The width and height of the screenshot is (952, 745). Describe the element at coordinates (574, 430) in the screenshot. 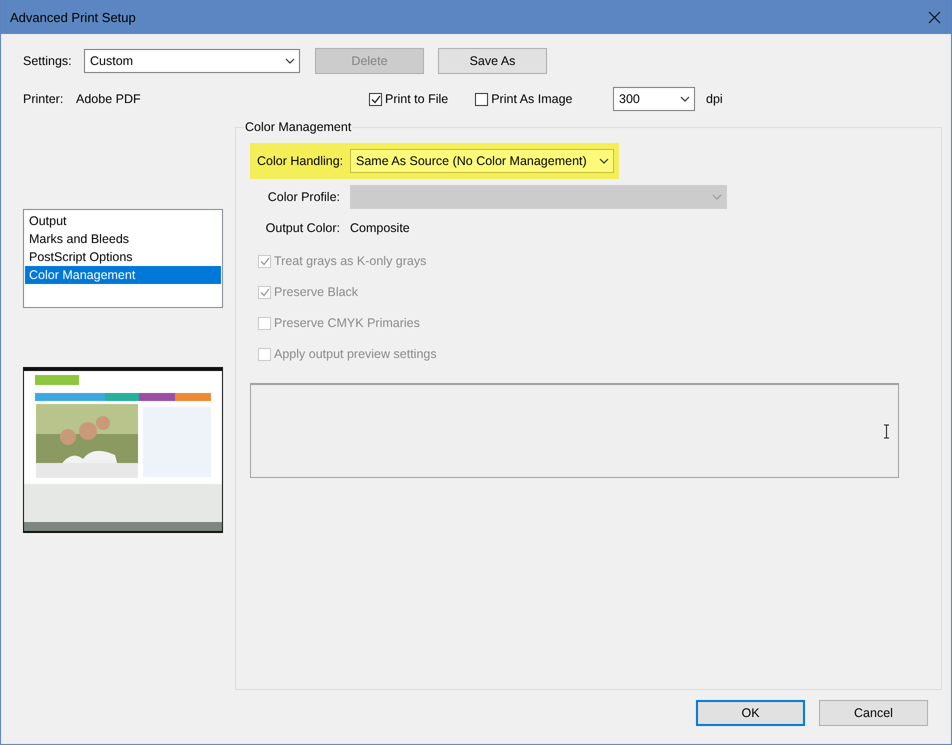

I see `text-area` at that location.